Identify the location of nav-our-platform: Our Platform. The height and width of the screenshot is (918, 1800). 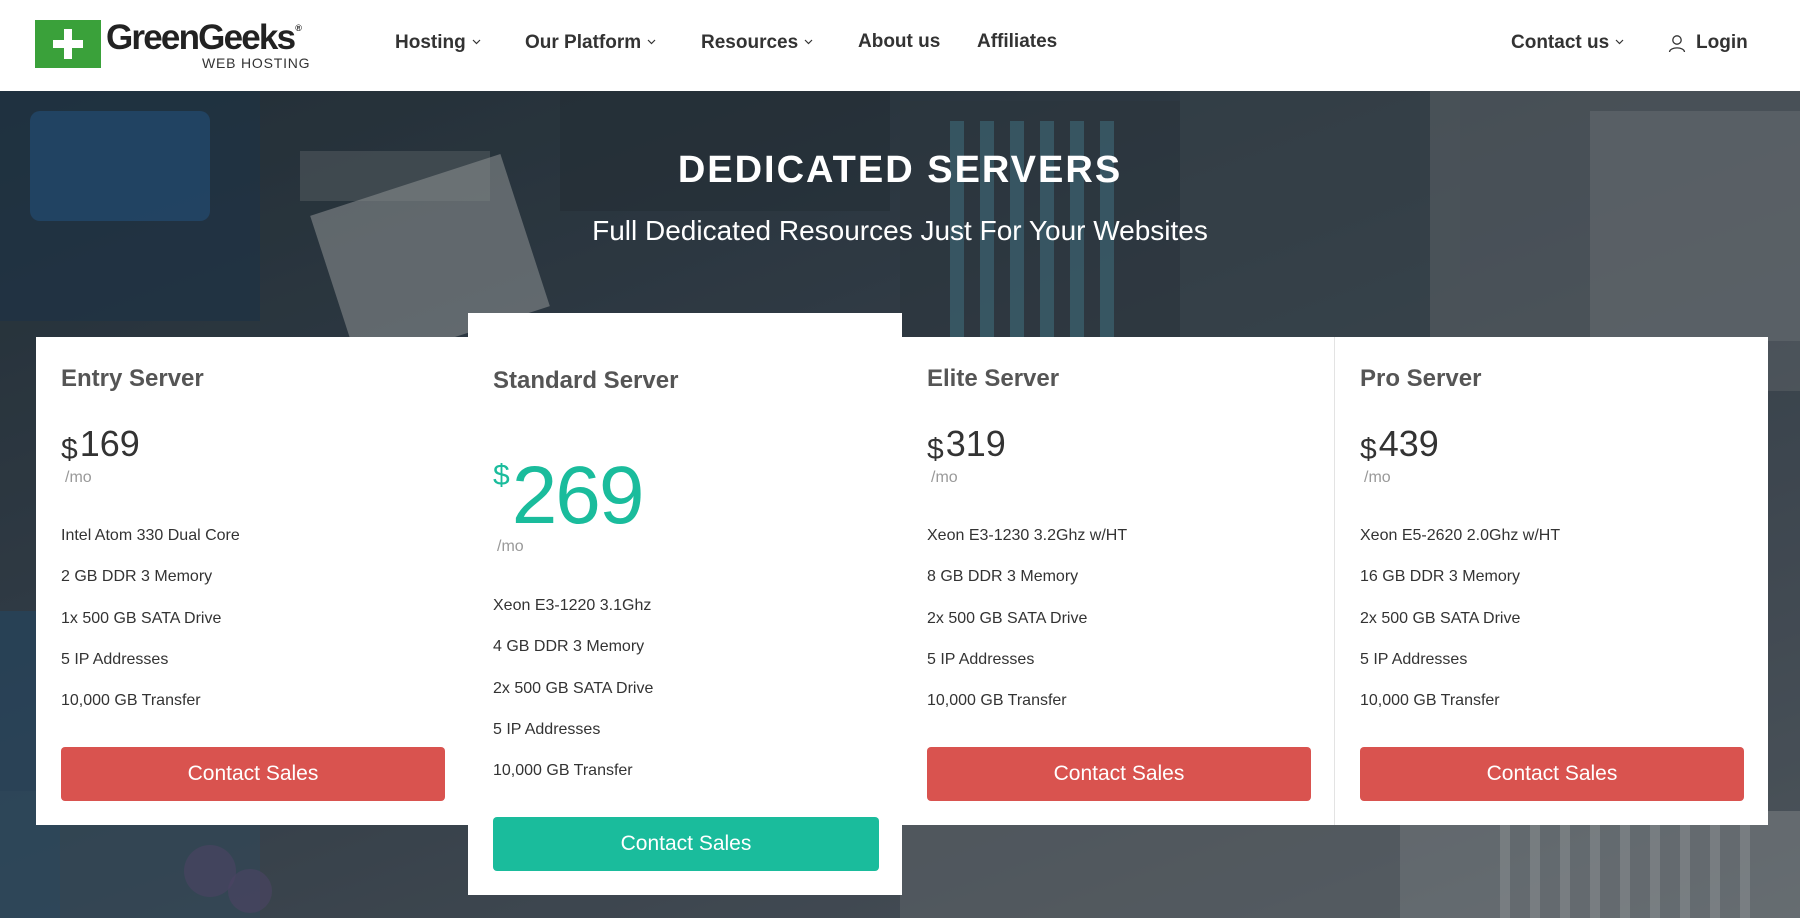
(590, 43).